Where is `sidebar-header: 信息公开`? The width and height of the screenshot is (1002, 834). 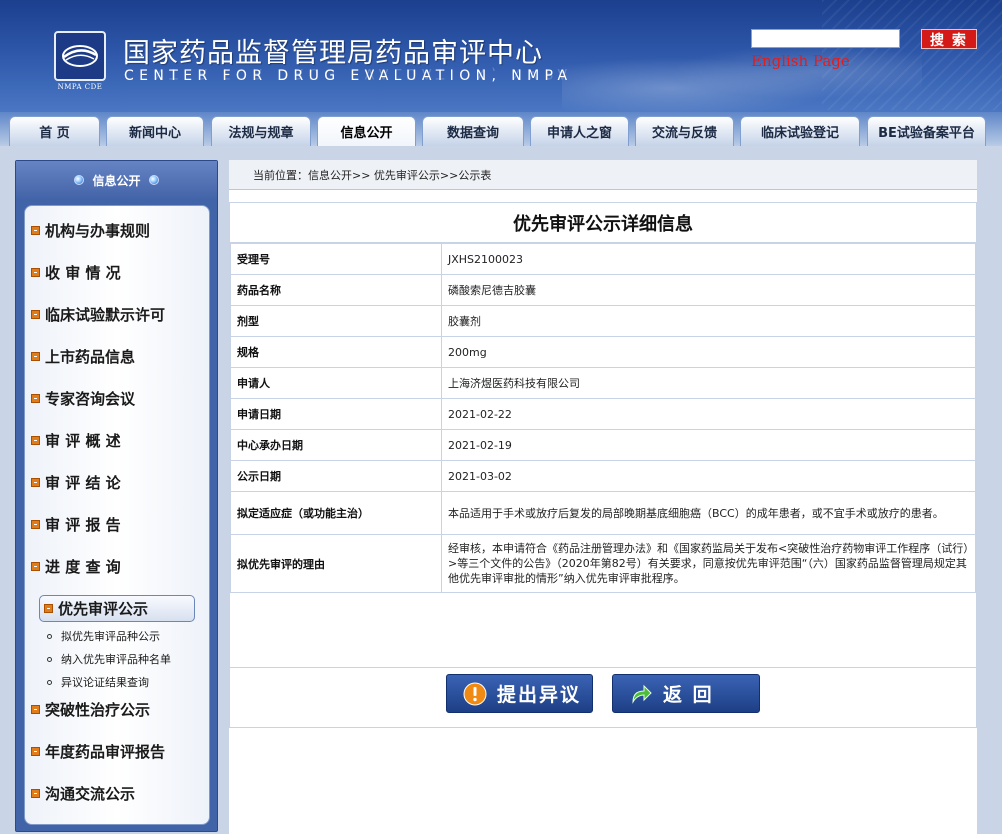 sidebar-header: 信息公开 is located at coordinates (116, 180).